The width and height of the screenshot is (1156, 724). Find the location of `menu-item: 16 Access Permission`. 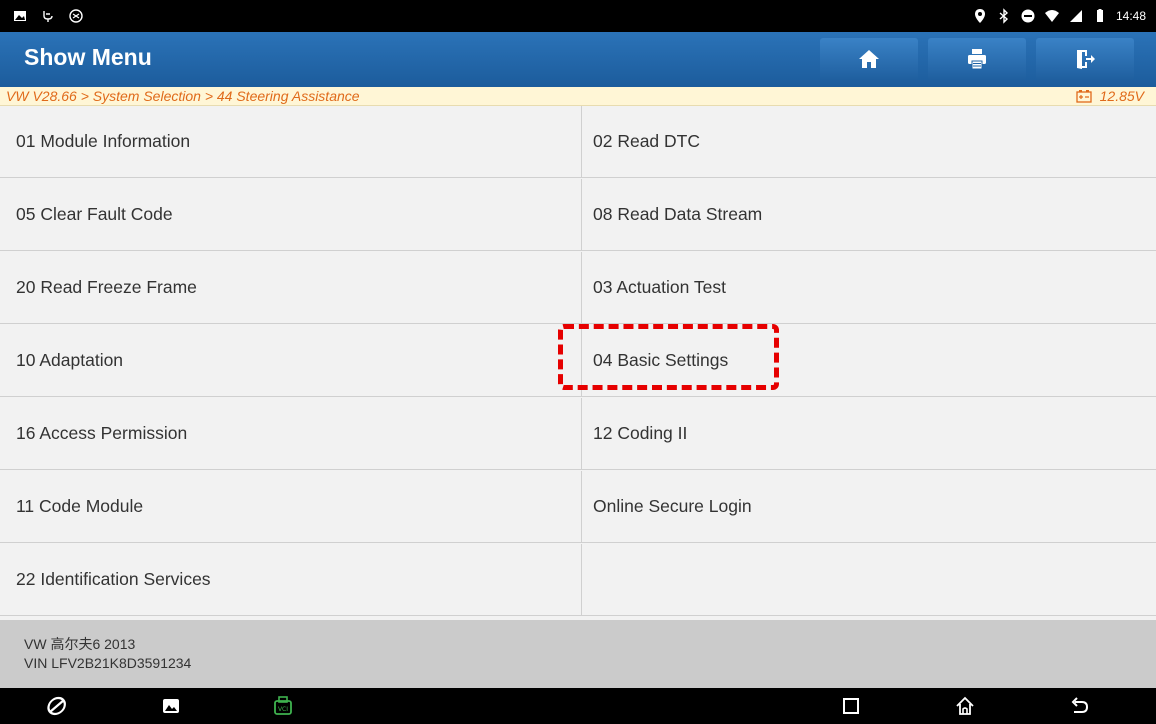

menu-item: 16 Access Permission is located at coordinates (291, 434).